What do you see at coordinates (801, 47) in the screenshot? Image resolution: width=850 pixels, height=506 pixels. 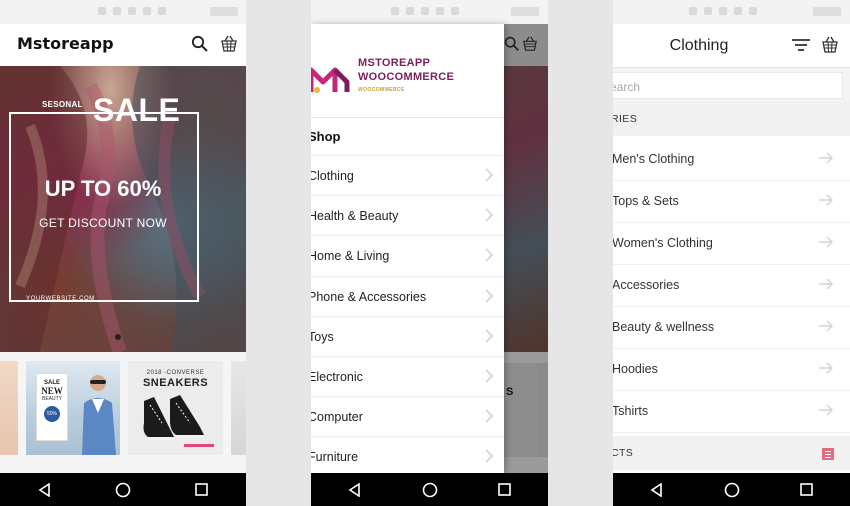 I see `filter-icon` at bounding box center [801, 47].